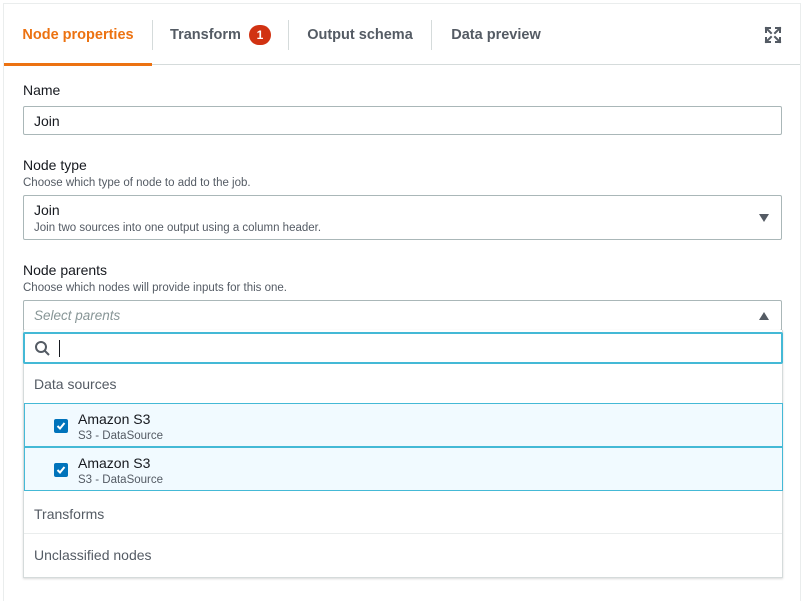 The width and height of the screenshot is (804, 601). I want to click on group-label-data-sources: Data sources, so click(75, 384).